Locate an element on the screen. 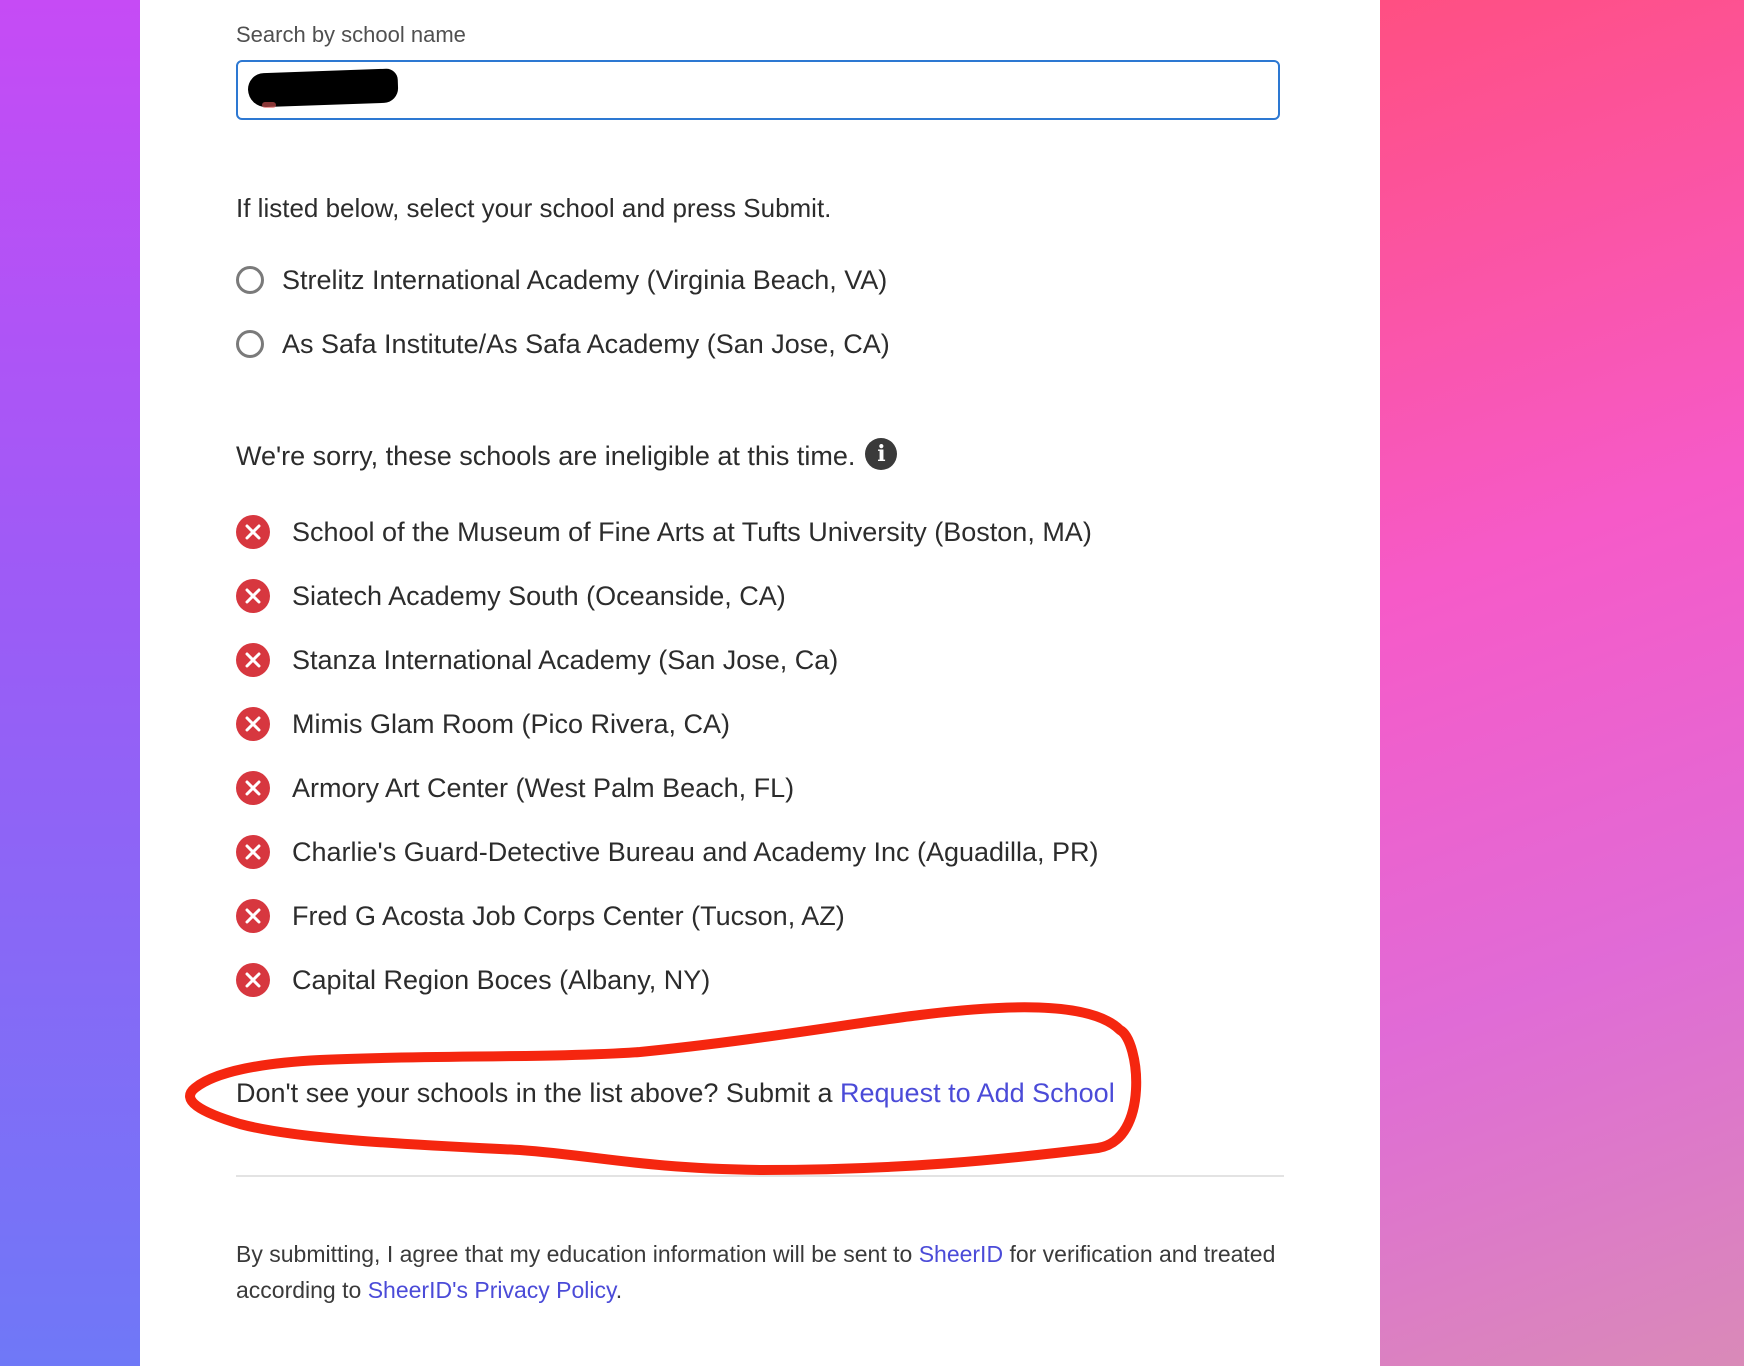 This screenshot has width=1744, height=1366. ineligible-school: Mimis Glam Room (Pico Rivera, CA) is located at coordinates (483, 724).